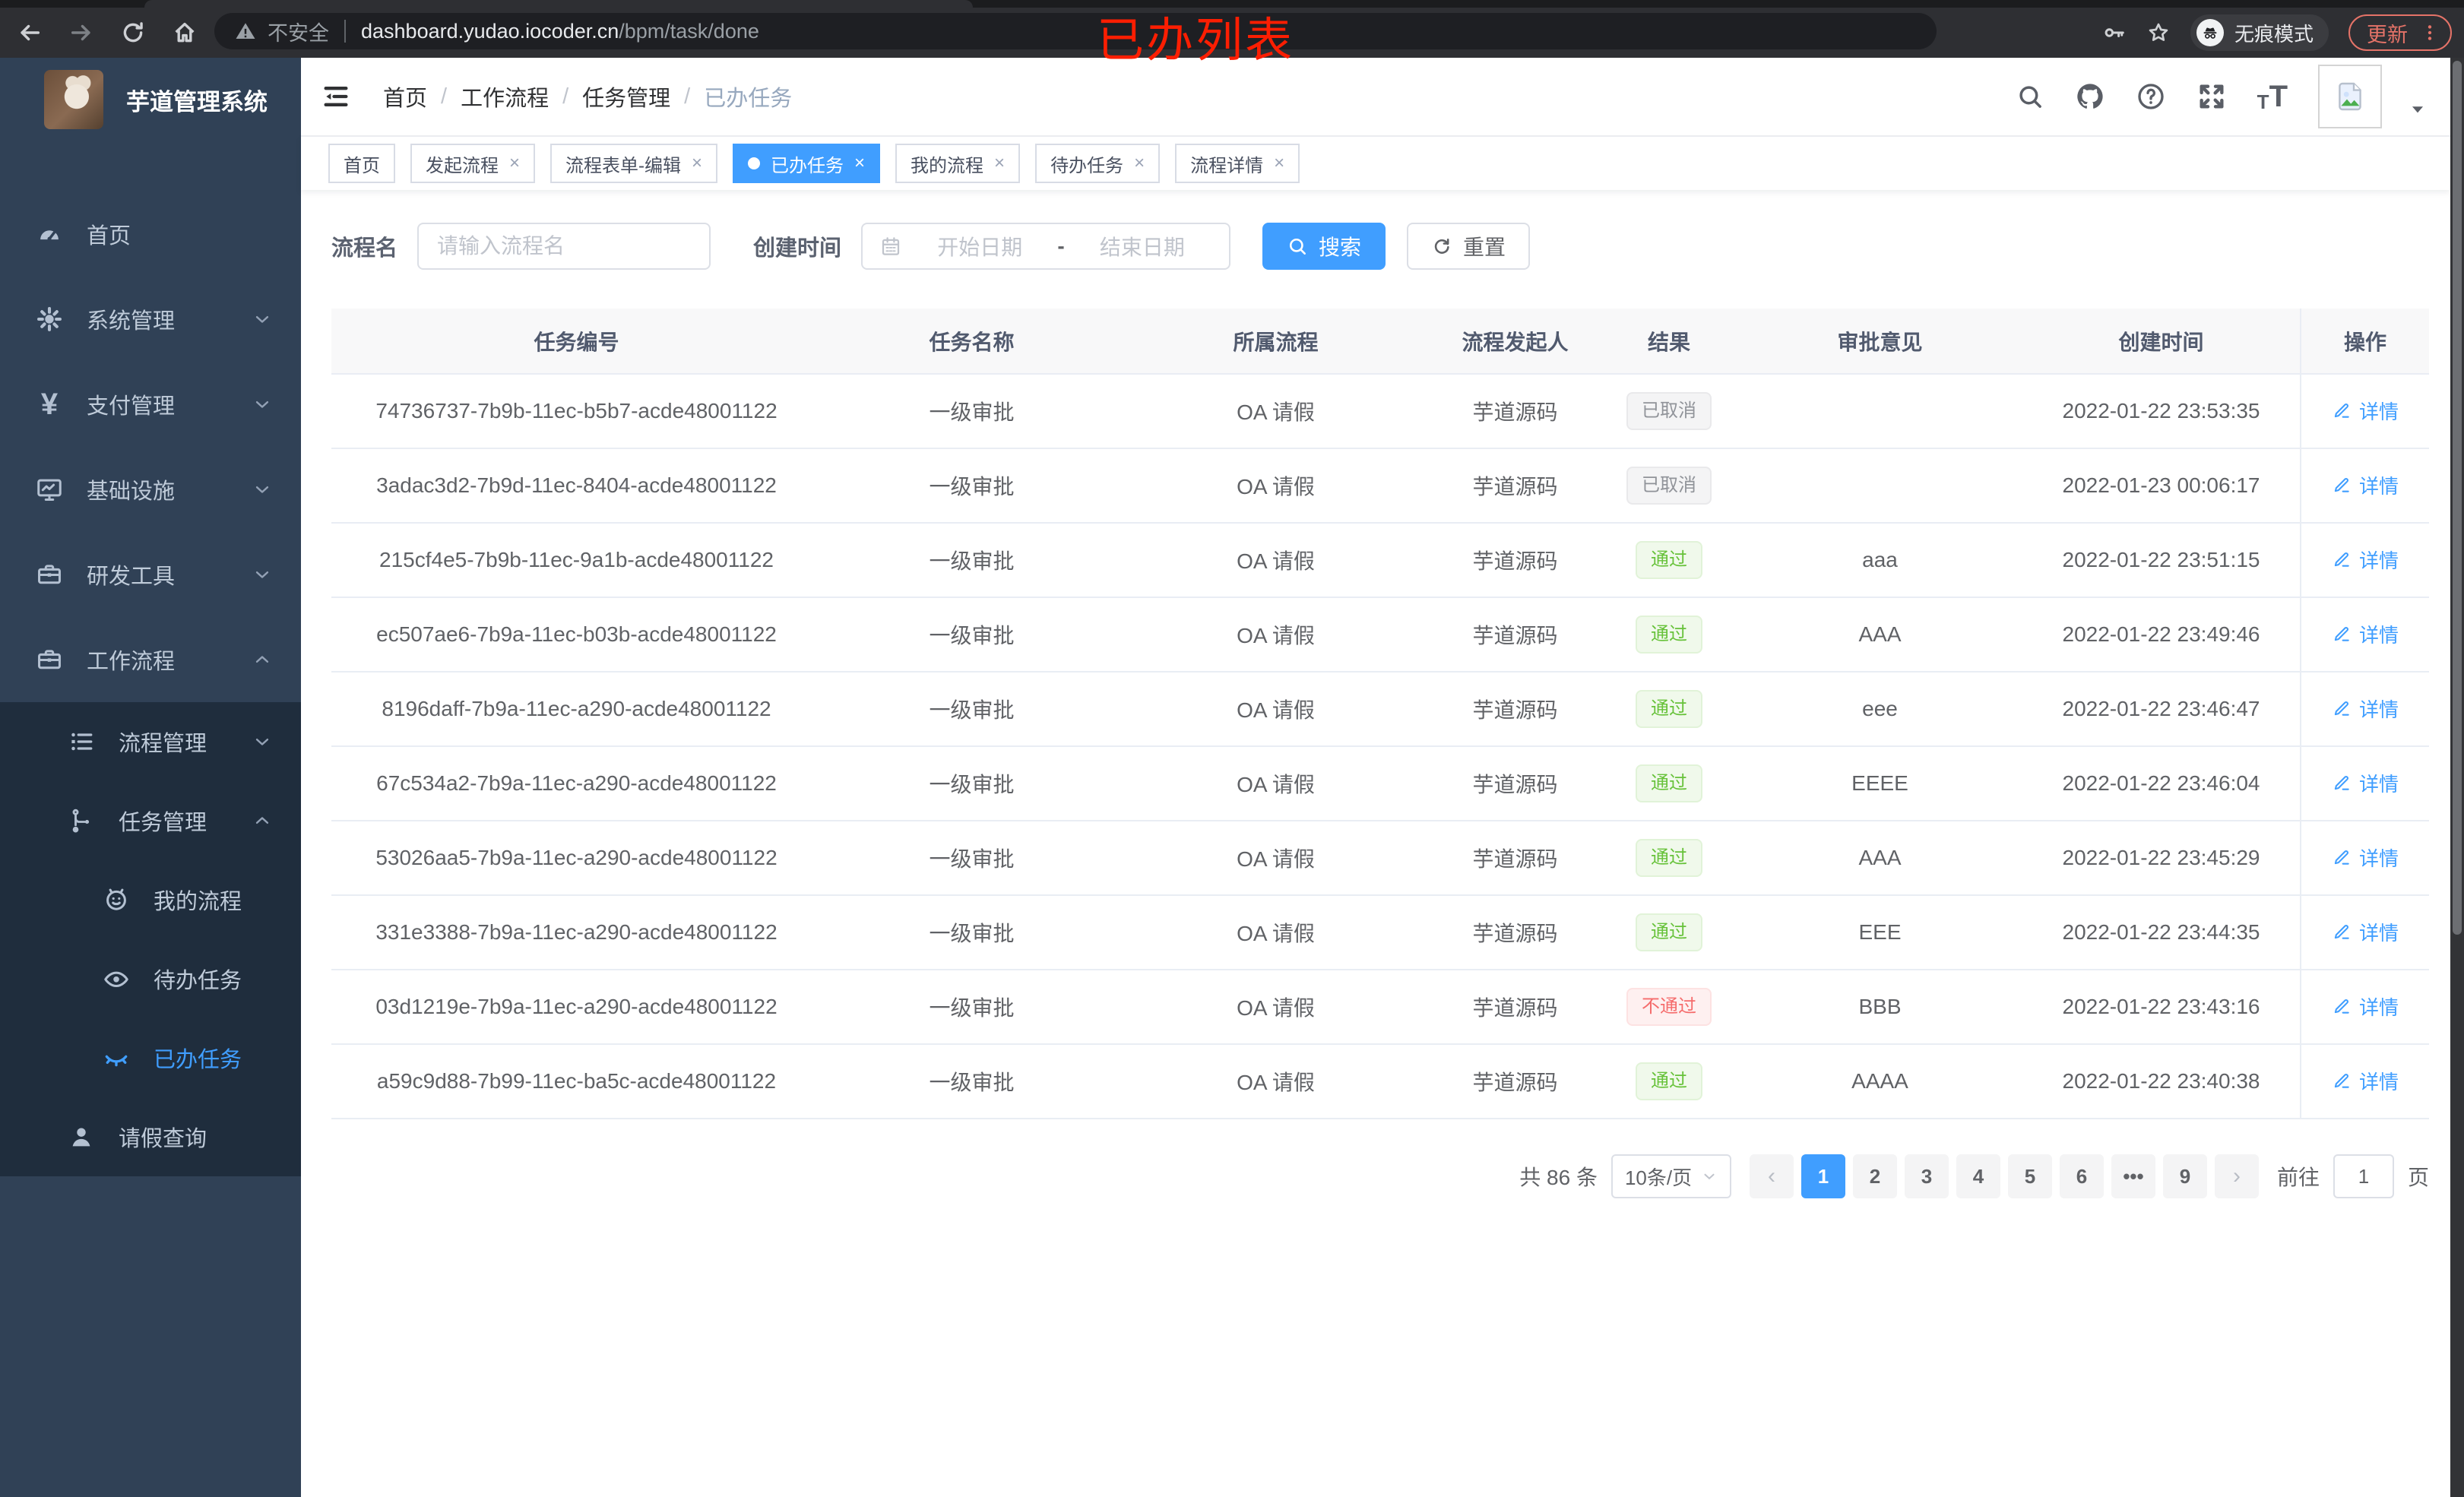 The image size is (2464, 1497). What do you see at coordinates (2236, 1176) in the screenshot?
I see `next-page-button: ›` at bounding box center [2236, 1176].